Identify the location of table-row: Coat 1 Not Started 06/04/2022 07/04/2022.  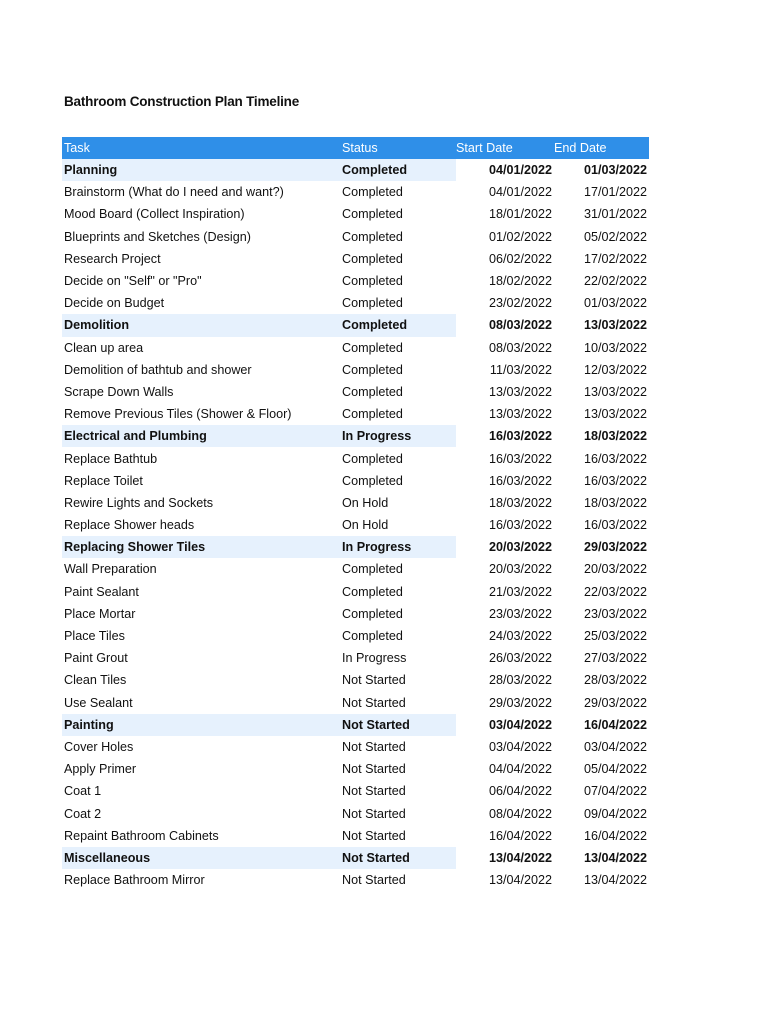
(355, 791).